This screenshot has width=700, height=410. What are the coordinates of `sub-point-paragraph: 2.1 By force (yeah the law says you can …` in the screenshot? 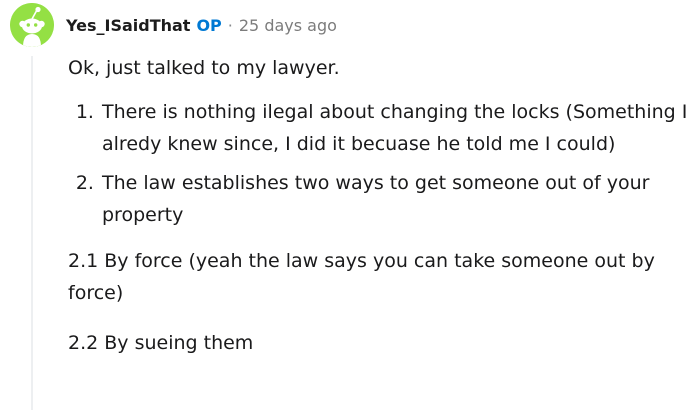 It's located at (361, 277).